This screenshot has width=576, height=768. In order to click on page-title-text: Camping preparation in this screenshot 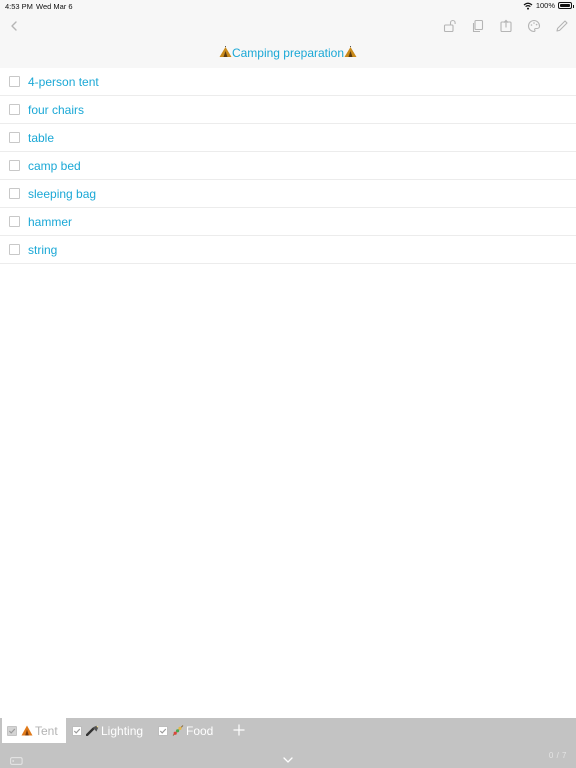, I will do `click(288, 53)`.